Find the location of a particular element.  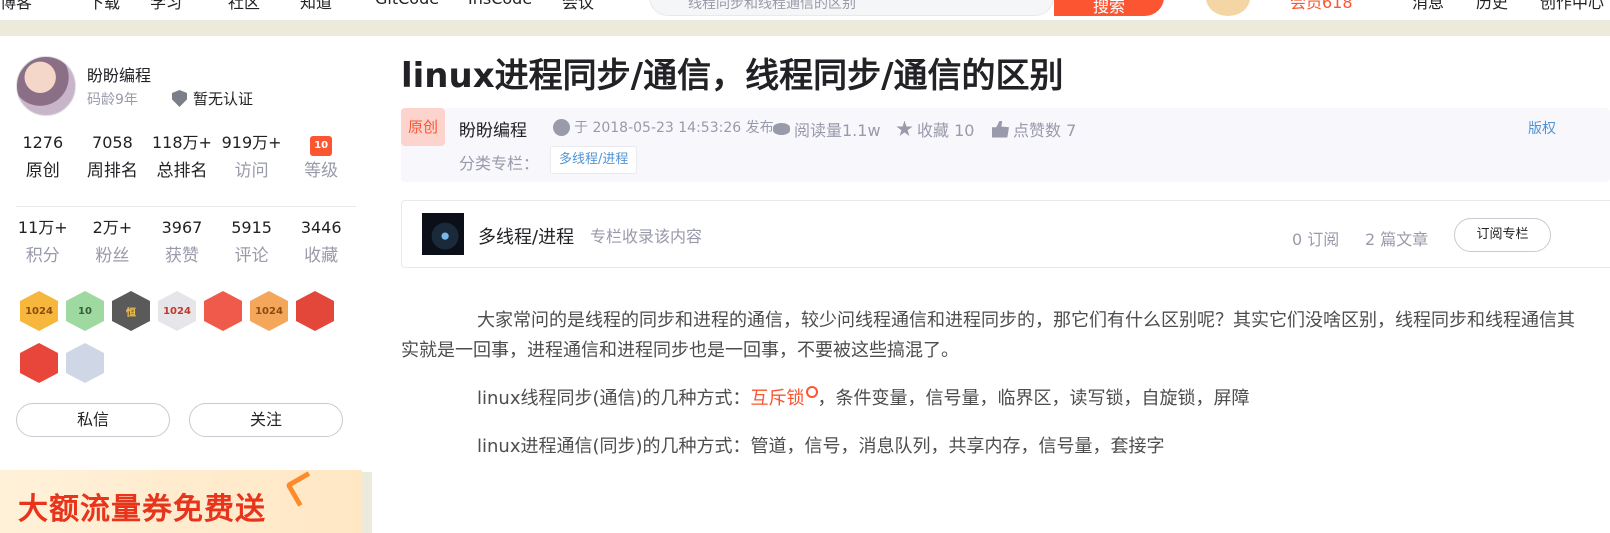

stat-label: 积分 is located at coordinates (42, 256).